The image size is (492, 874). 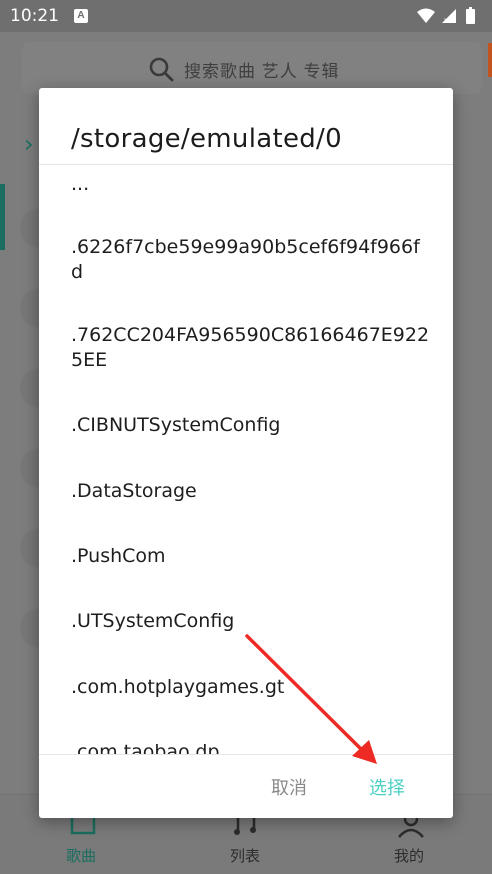 What do you see at coordinates (251, 687) in the screenshot?
I see `file-list-item: .com.hotplaygames.gt` at bounding box center [251, 687].